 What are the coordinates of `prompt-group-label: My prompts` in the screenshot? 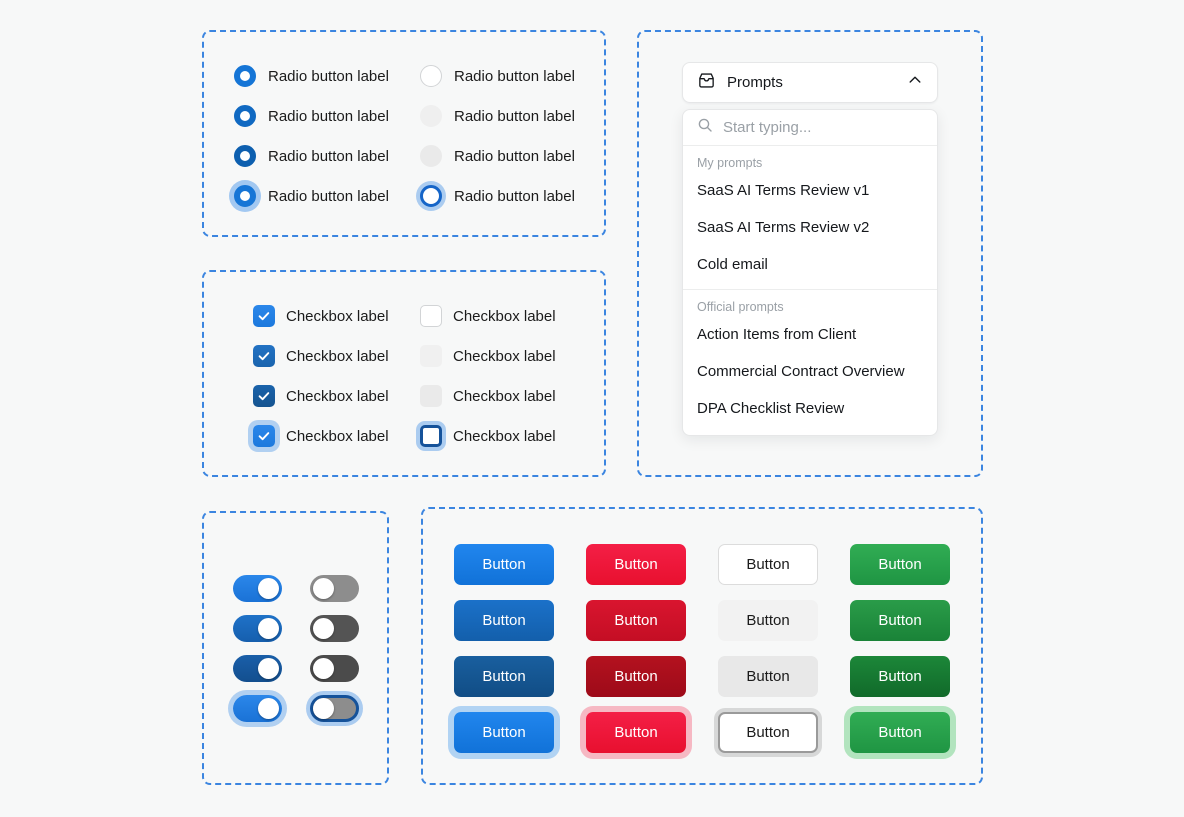 It's located at (730, 163).